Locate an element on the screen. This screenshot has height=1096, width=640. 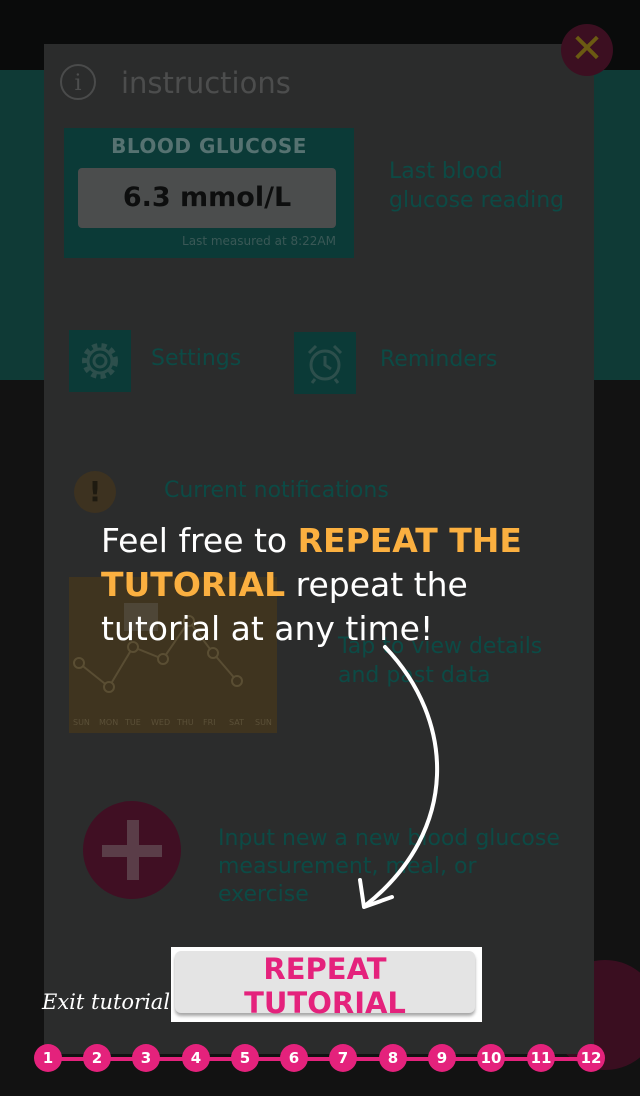
step-8: 8 is located at coordinates (393, 1058).